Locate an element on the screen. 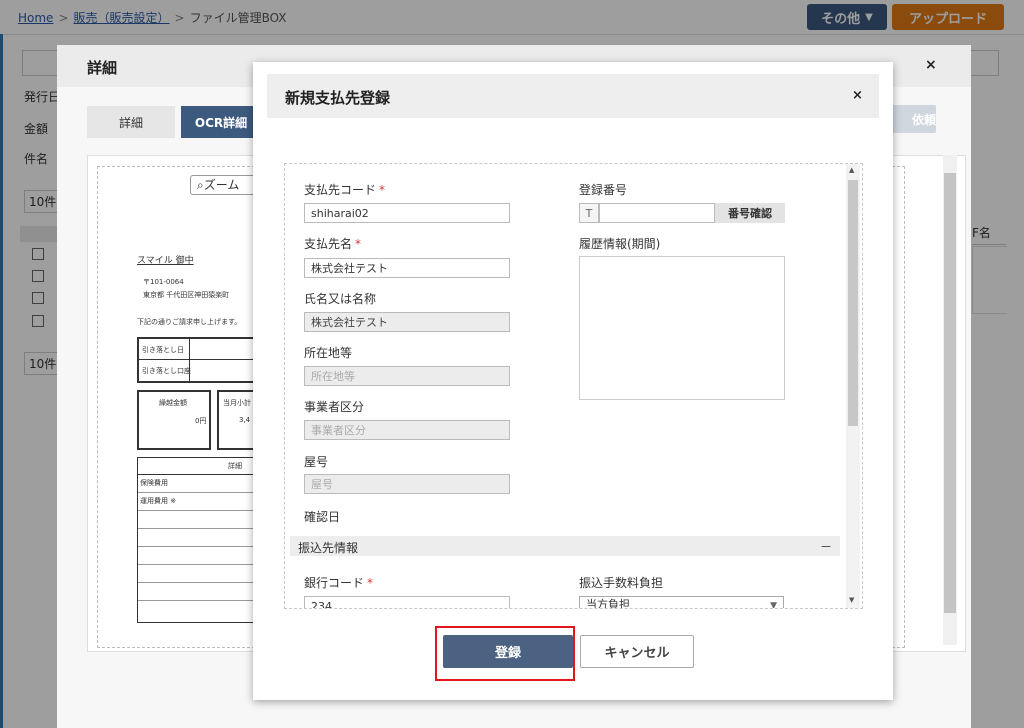 The height and width of the screenshot is (728, 1024). invoice-row1: 引き落とし日 is located at coordinates (163, 350).